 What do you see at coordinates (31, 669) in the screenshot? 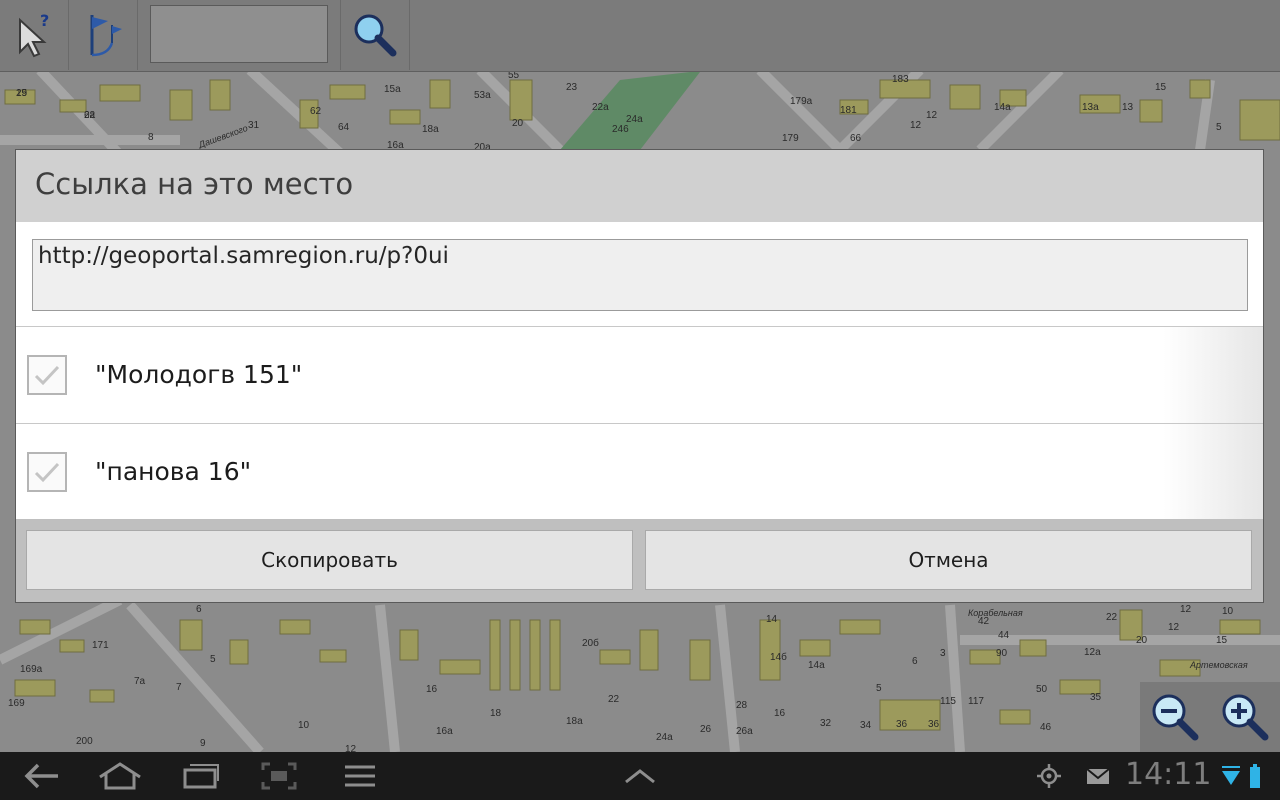
I see `address-label: 169a` at bounding box center [31, 669].